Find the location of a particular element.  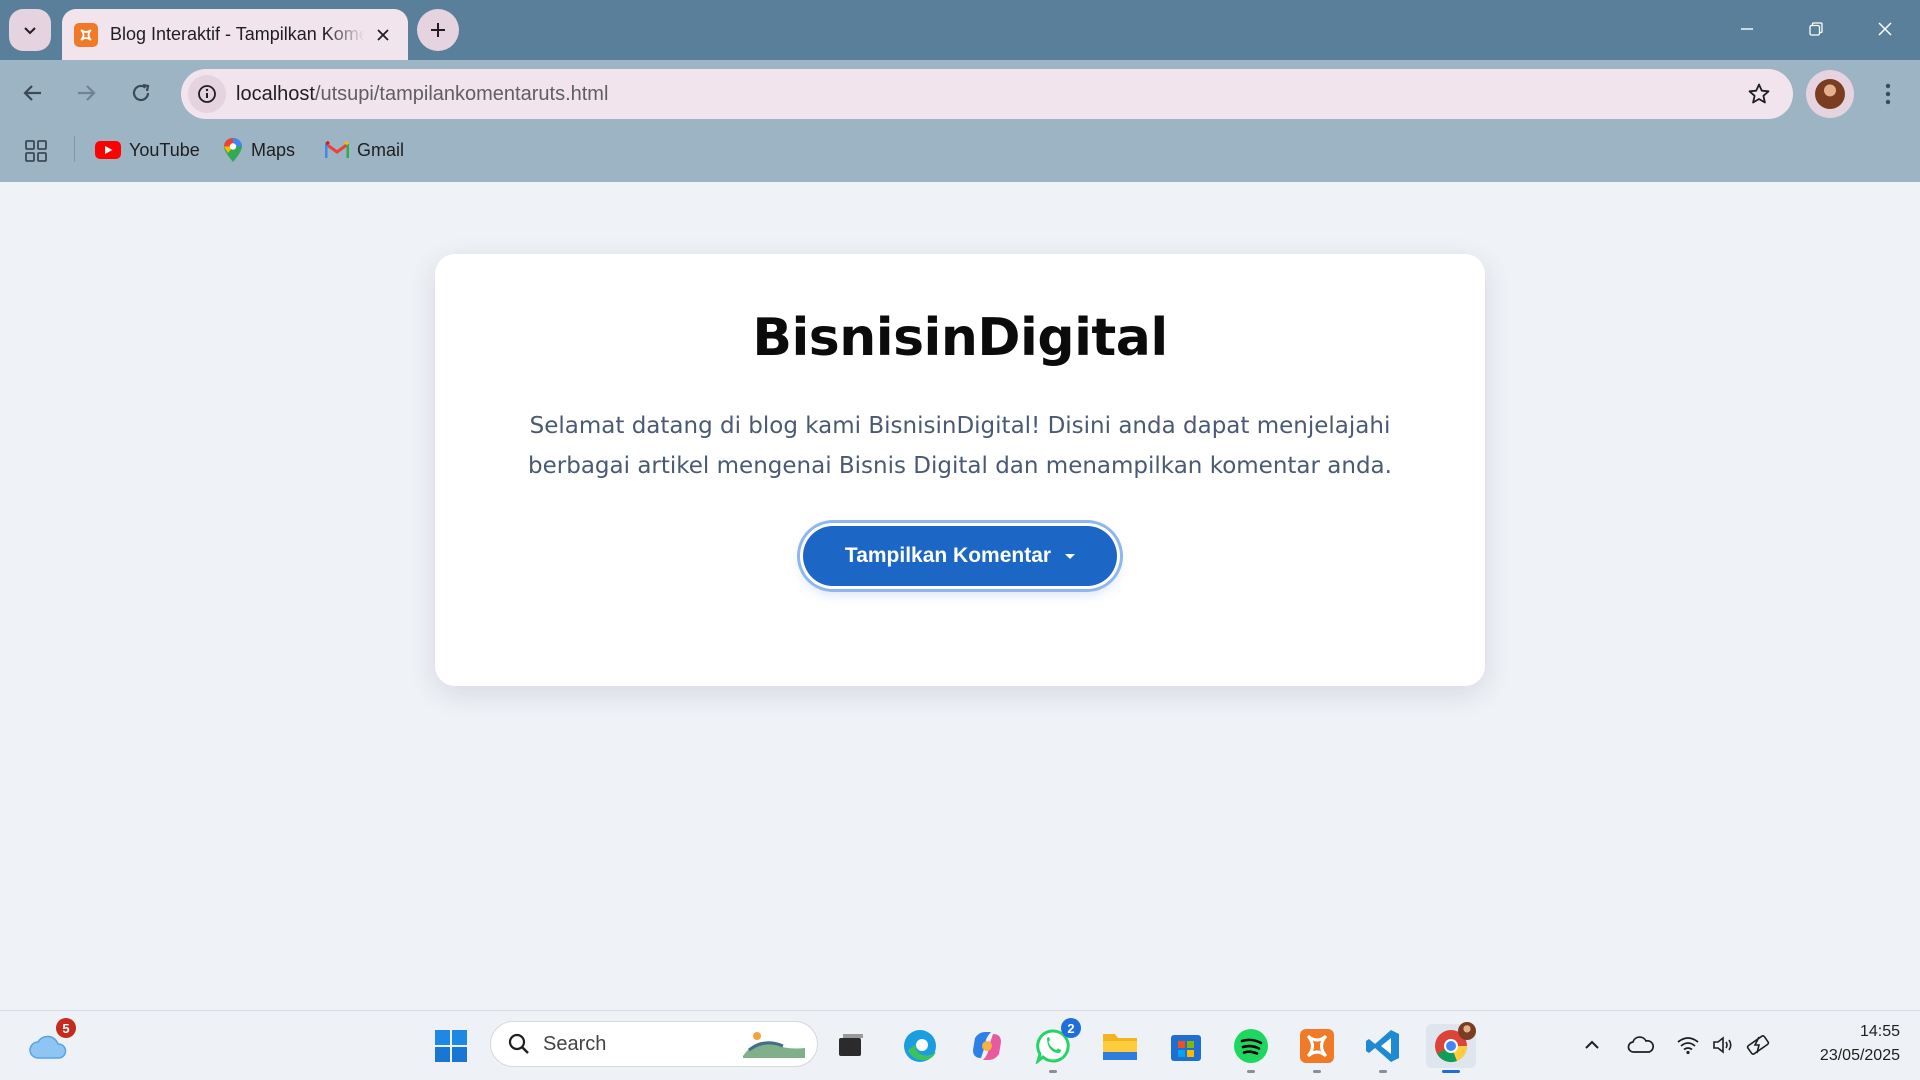

tab-search-button is located at coordinates (30, 30).